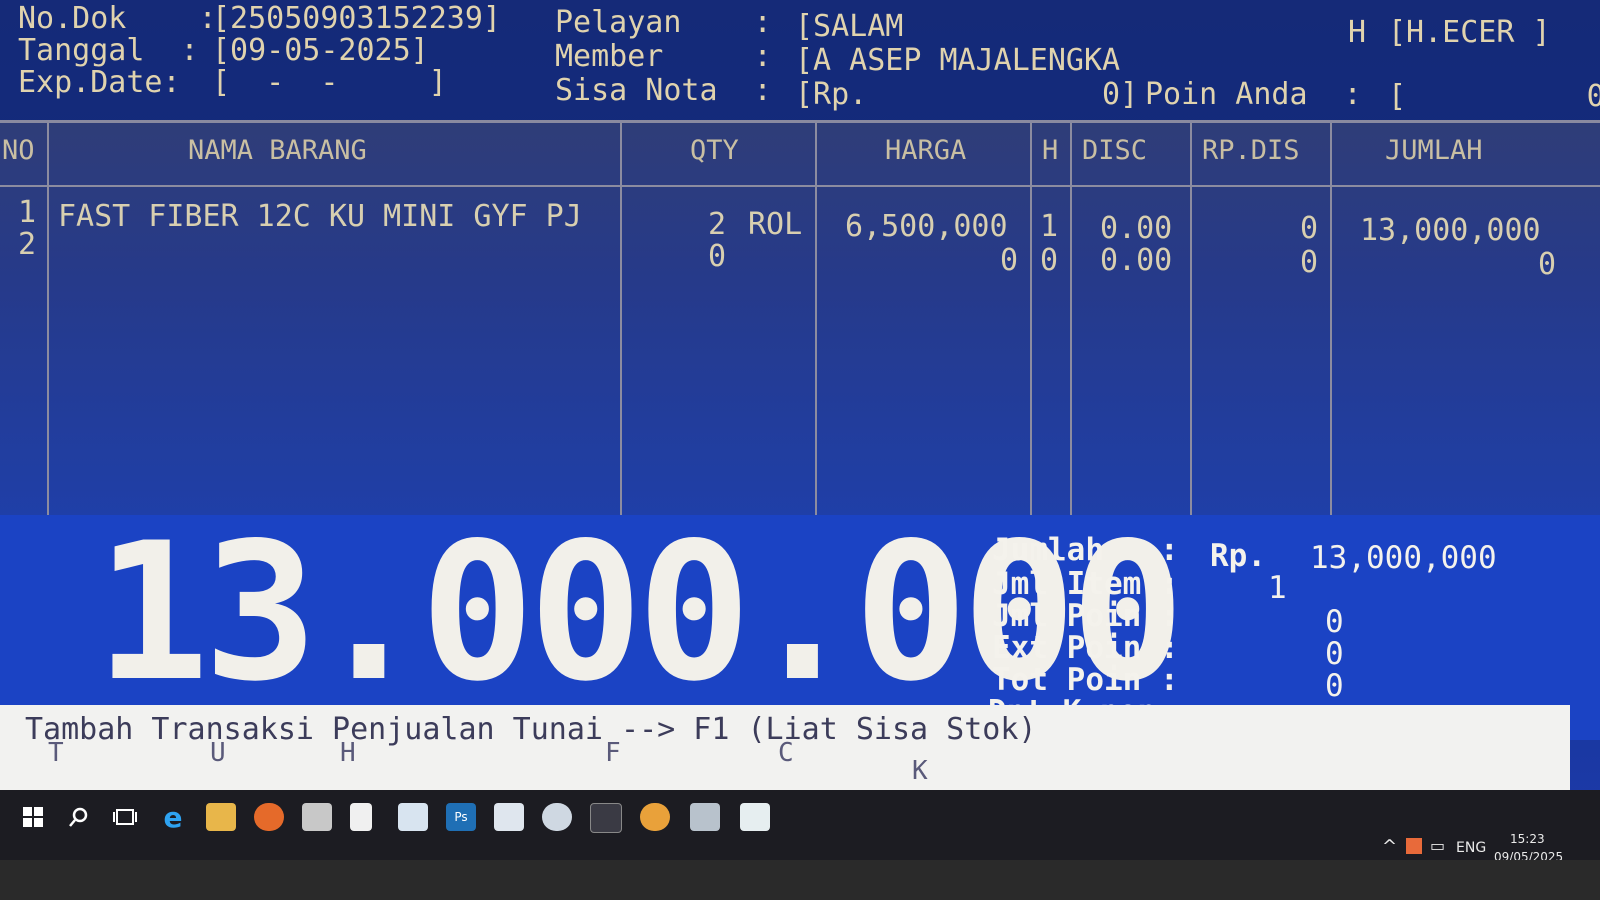 This screenshot has width=1600, height=900. I want to click on row-unit: ROL, so click(775, 224).